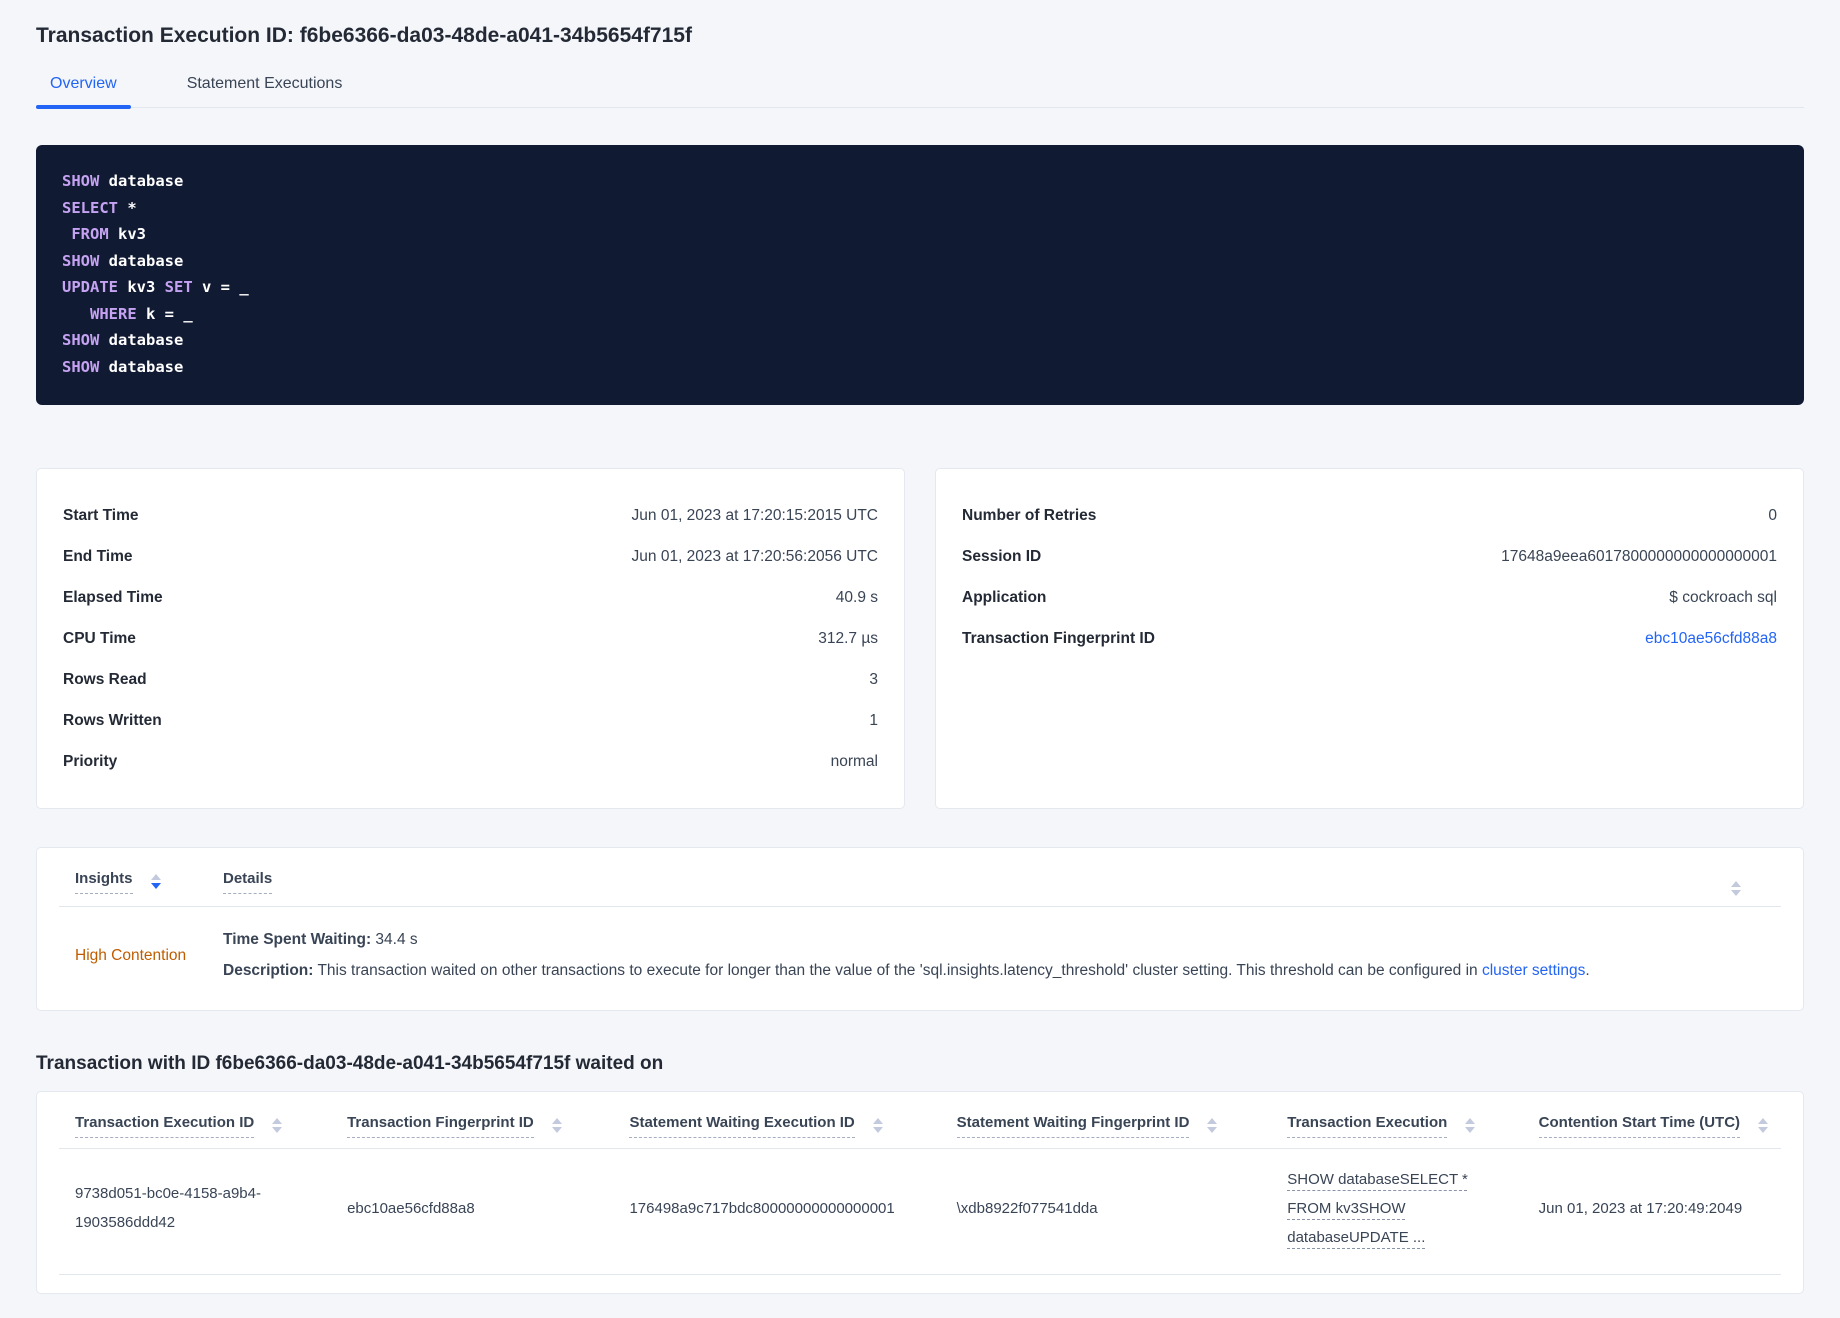 Image resolution: width=1840 pixels, height=1318 pixels. I want to click on sql-line: WHERE k = _, so click(920, 314).